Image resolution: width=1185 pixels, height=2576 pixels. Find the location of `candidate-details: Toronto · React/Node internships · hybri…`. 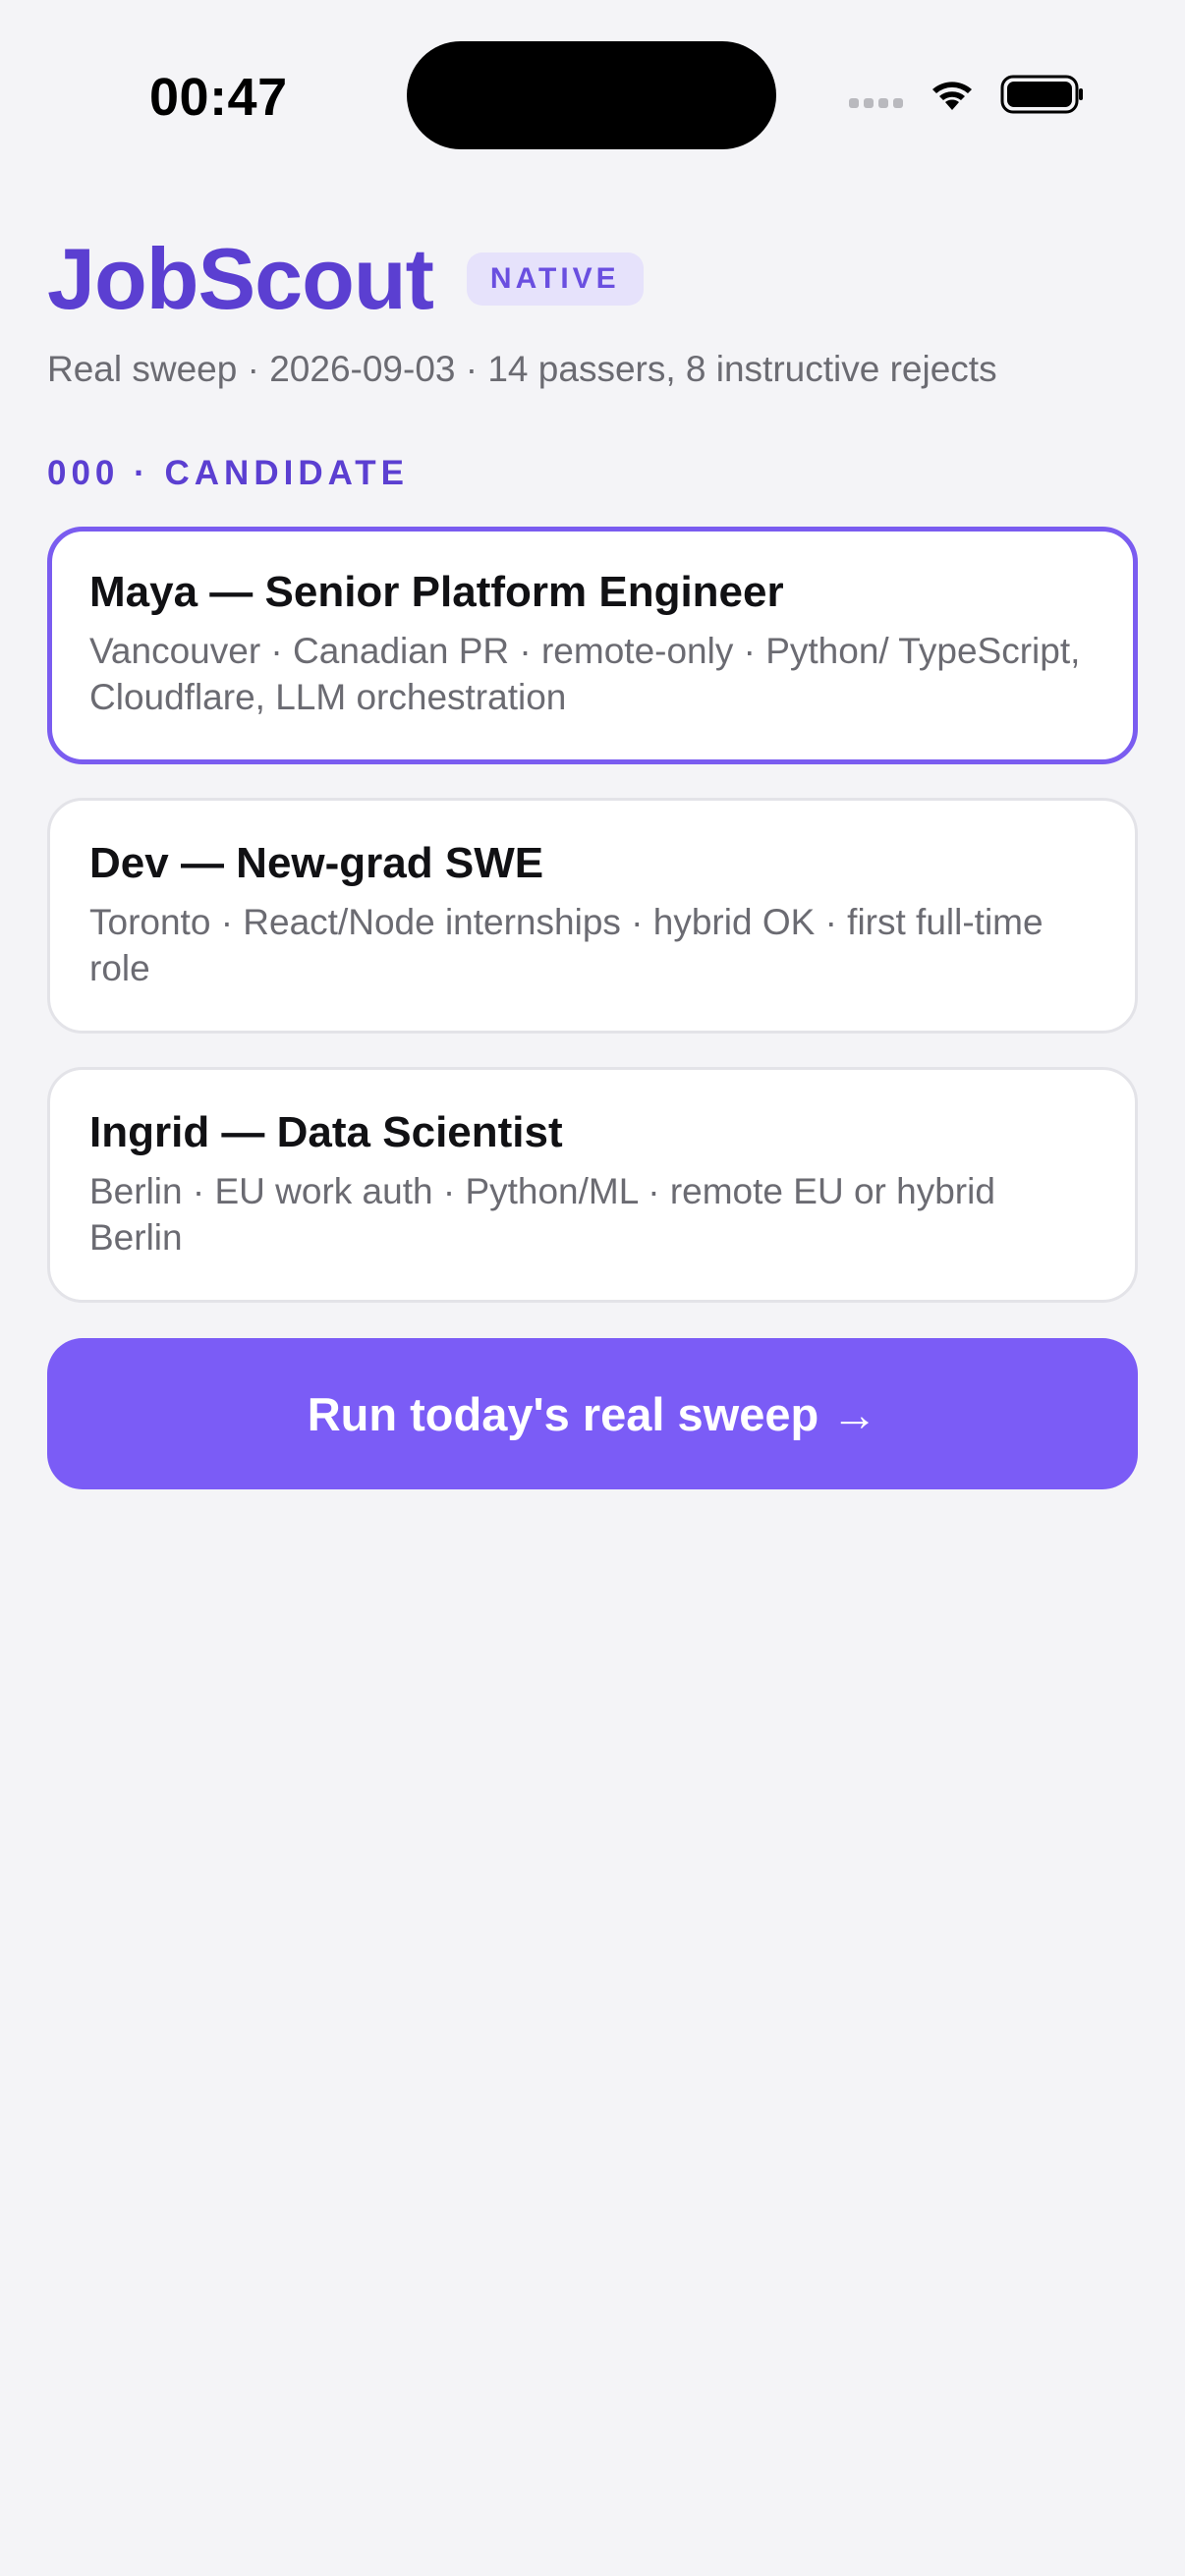

candidate-details: Toronto · React/Node internships · hybri… is located at coordinates (567, 944).